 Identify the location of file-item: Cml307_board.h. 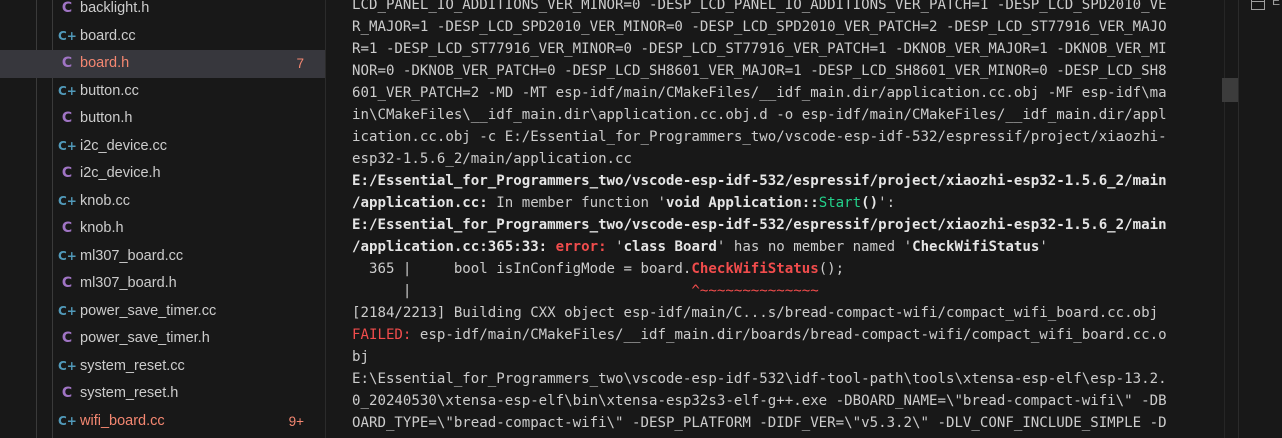
(162, 284).